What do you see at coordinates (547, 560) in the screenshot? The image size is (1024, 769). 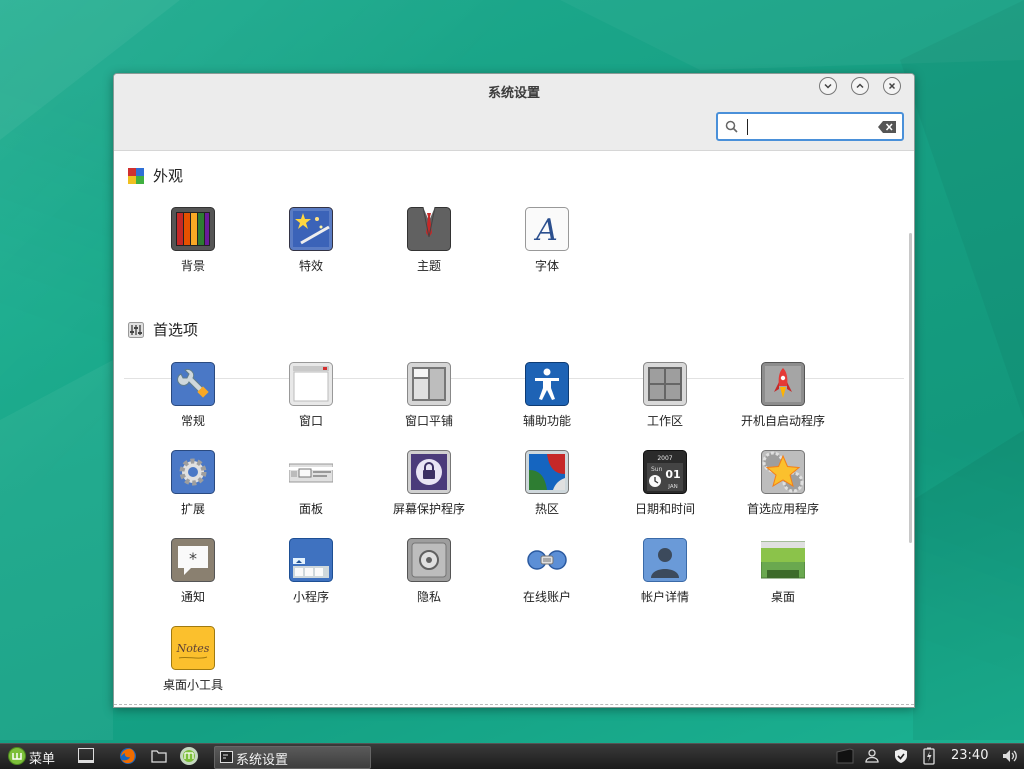 I see `online-accounts-icon` at bounding box center [547, 560].